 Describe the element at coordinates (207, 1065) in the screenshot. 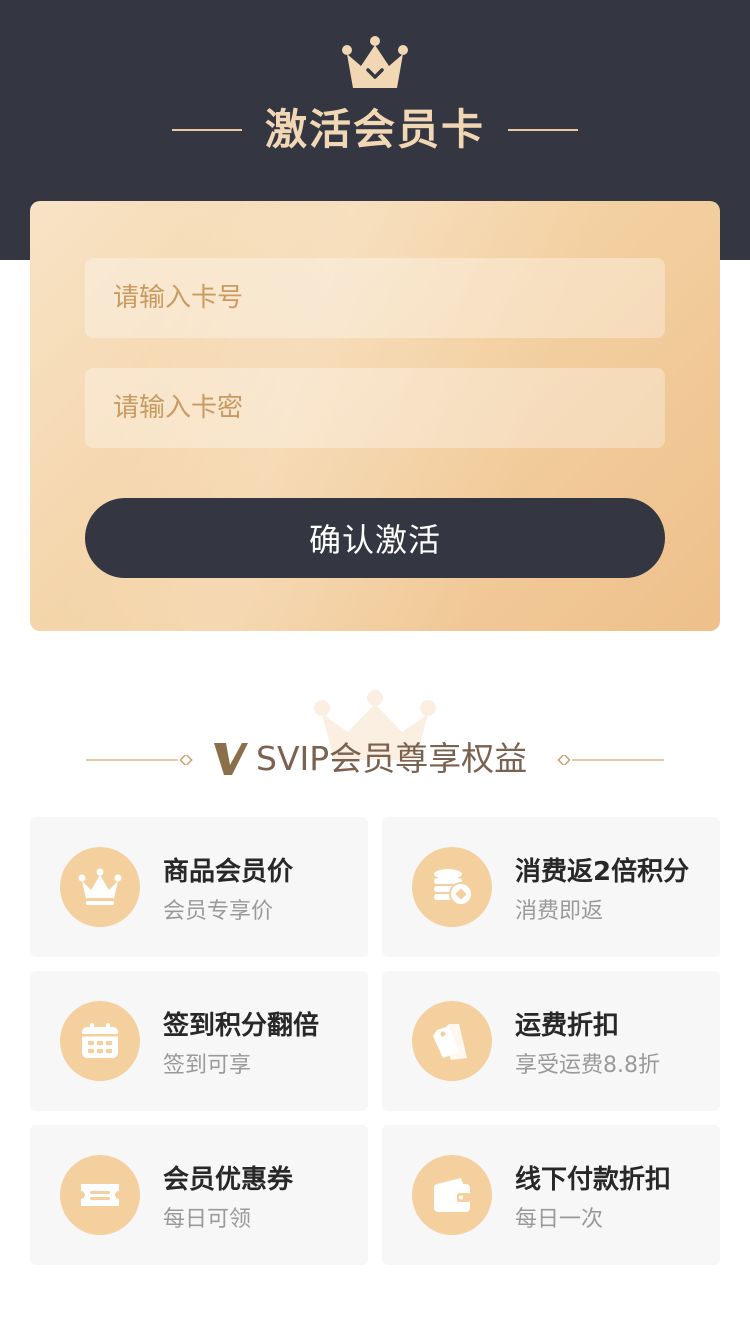

I see `benefit-subtitle: 签到可享` at that location.